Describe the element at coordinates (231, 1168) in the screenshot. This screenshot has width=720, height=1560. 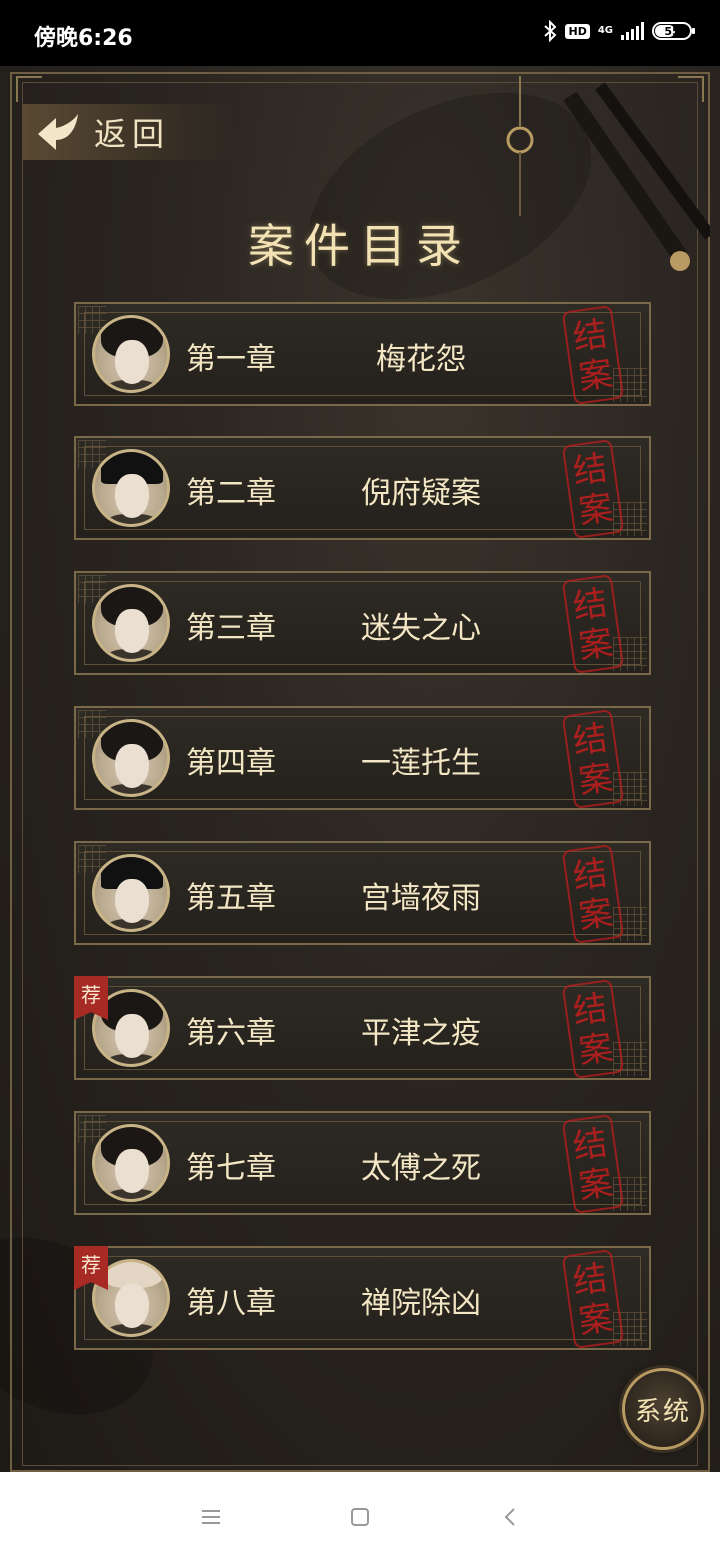
I see `chapter-number: 第七章` at that location.